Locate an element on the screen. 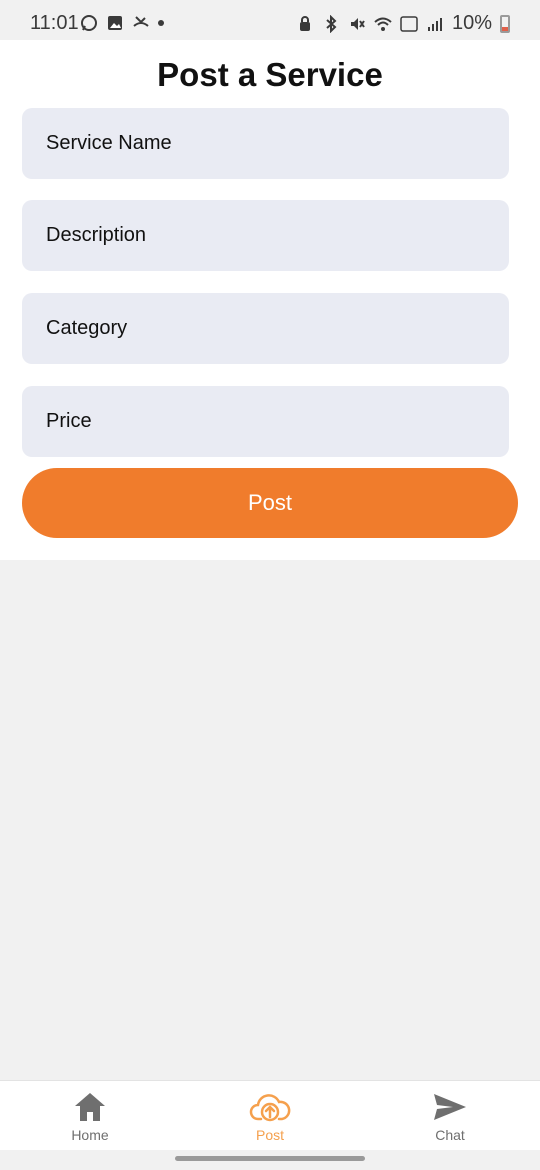 The height and width of the screenshot is (1170, 540). nav-label-post: Post is located at coordinates (269, 1135).